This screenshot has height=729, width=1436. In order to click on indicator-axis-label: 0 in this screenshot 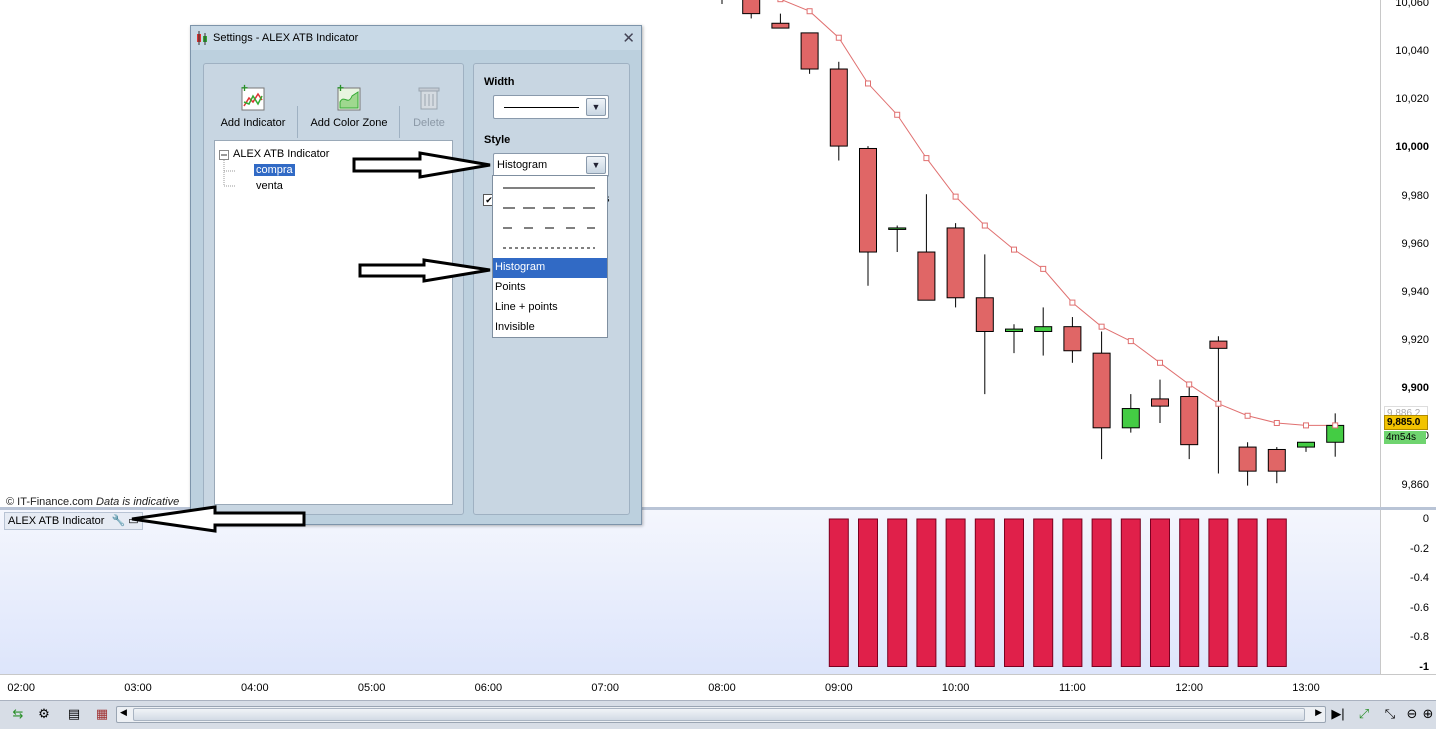, I will do `click(1425, 519)`.